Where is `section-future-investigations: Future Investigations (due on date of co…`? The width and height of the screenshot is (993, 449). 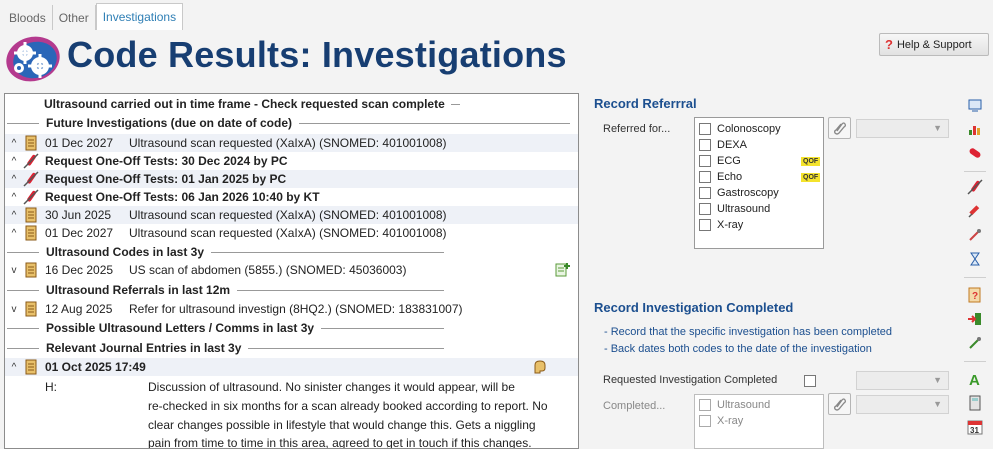 section-future-investigations: Future Investigations (due on date of co… is located at coordinates (291, 123).